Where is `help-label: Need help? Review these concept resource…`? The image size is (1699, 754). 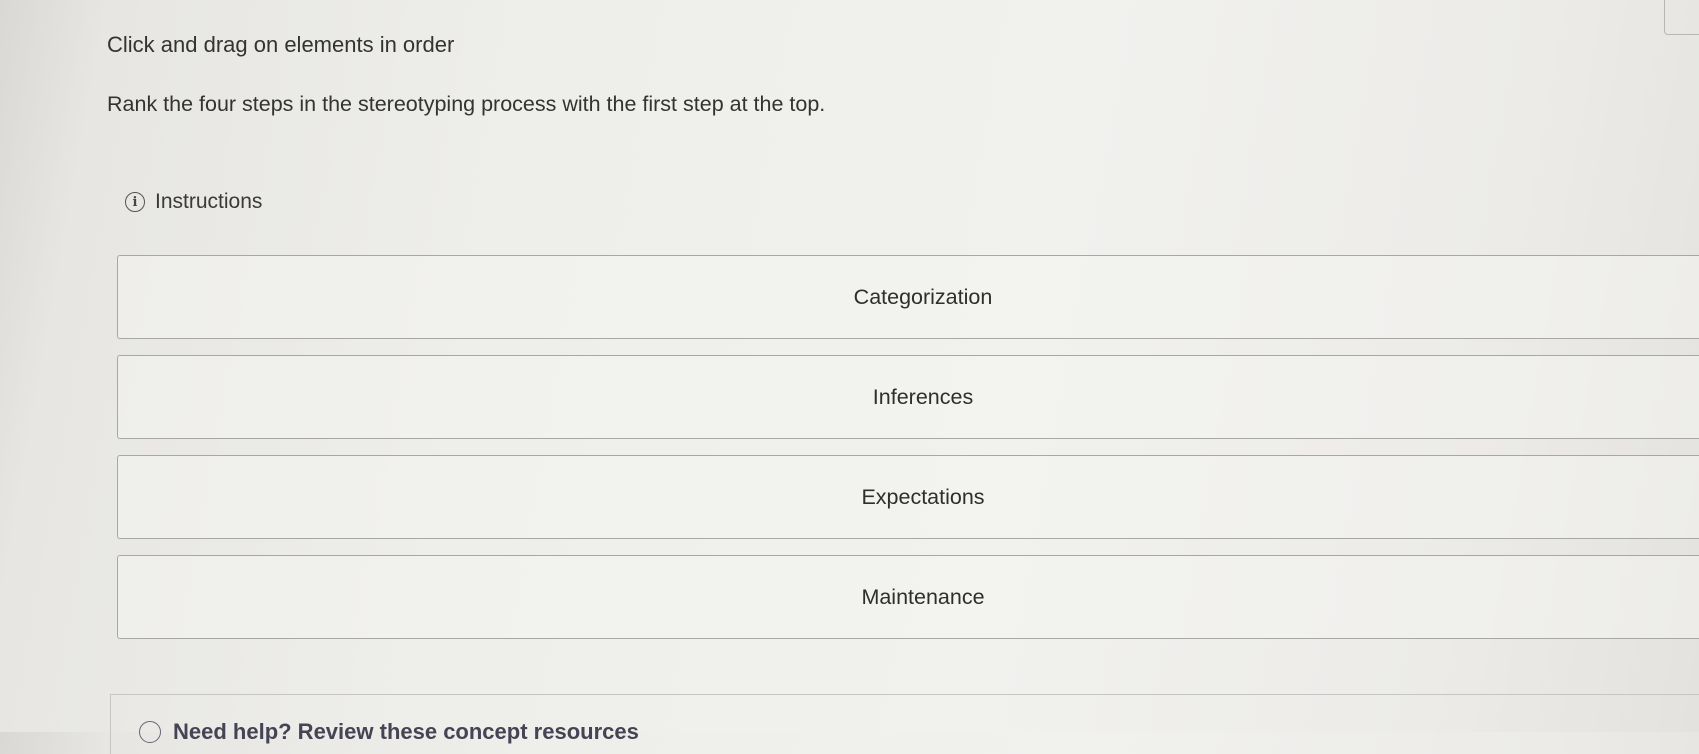
help-label: Need help? Review these concept resource… is located at coordinates (406, 731).